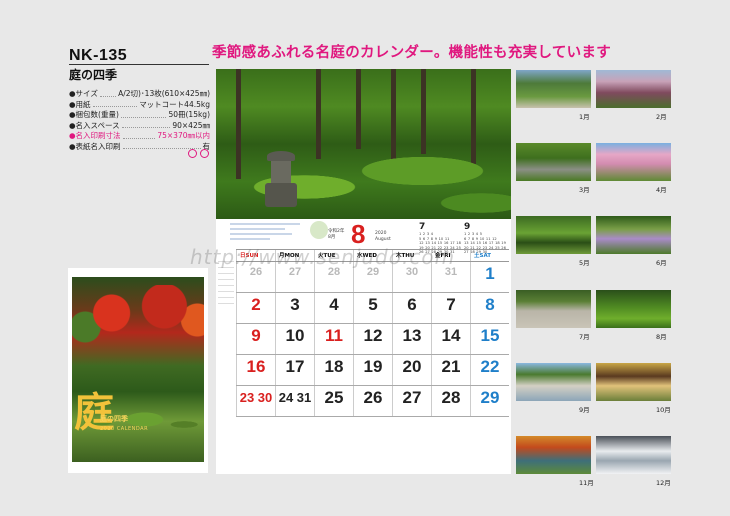 The width and height of the screenshot is (730, 516). I want to click on week-row: 23 30 24 31 25 26 27 28 29, so click(372, 401).